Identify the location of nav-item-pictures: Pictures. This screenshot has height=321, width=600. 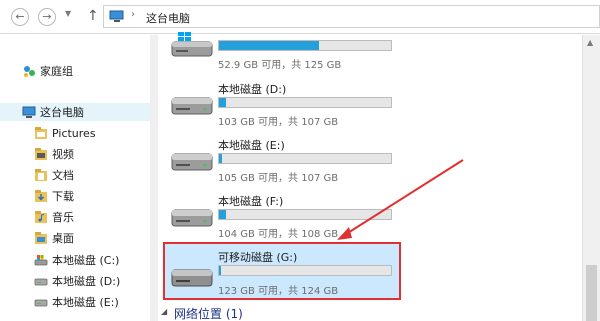
(65, 133).